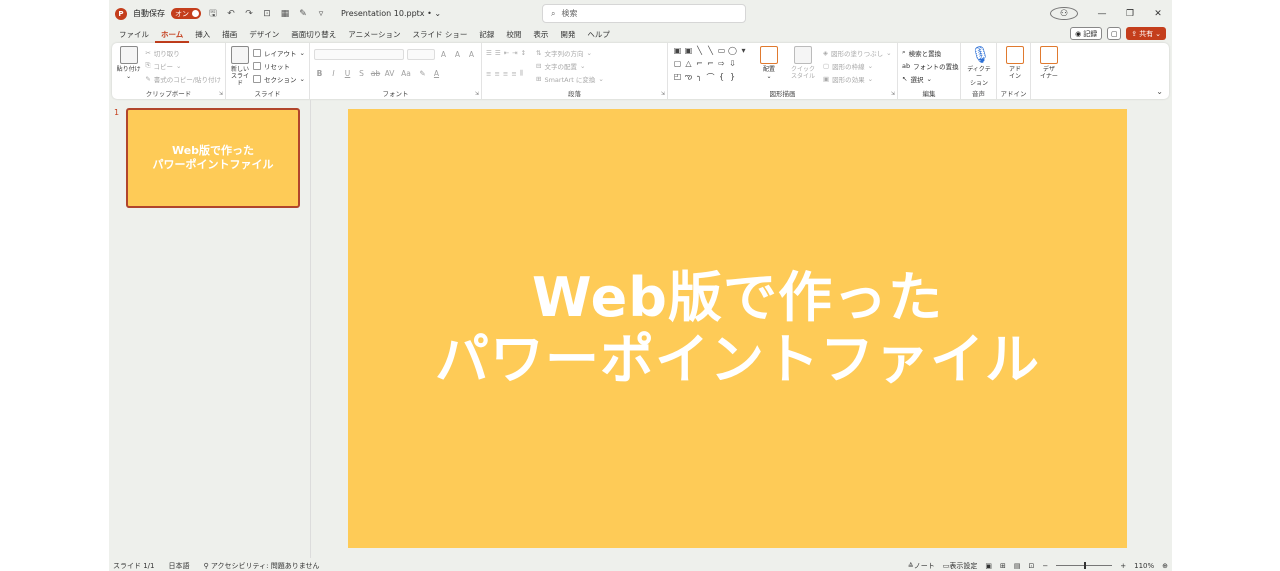  Describe the element at coordinates (1049, 63) in the screenshot. I see `designer-button: デザ イナー` at that location.